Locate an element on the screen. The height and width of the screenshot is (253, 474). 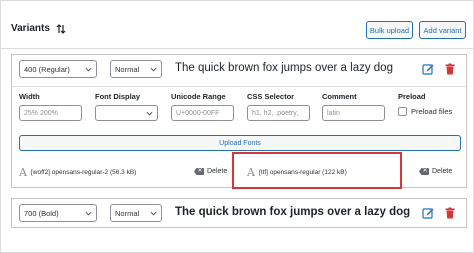
comment-label: Comment is located at coordinates (339, 96).